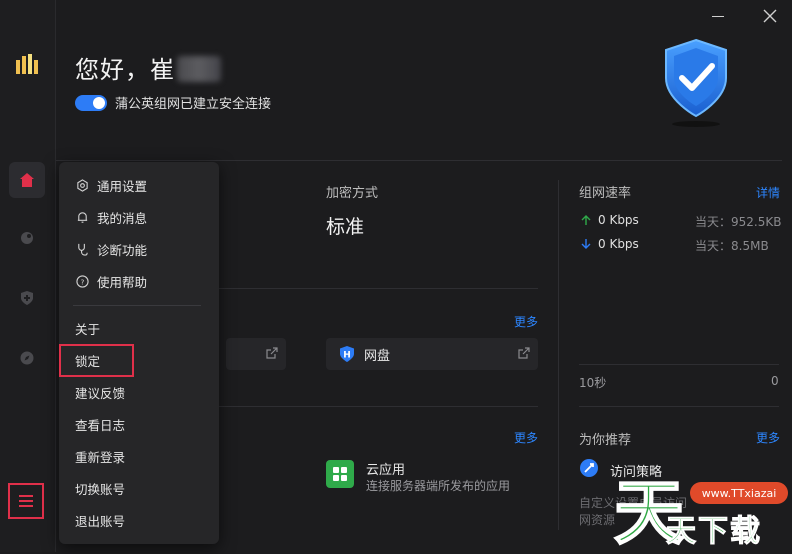 The height and width of the screenshot is (554, 792). Describe the element at coordinates (137, 305) in the screenshot. I see `menu-separator` at that location.